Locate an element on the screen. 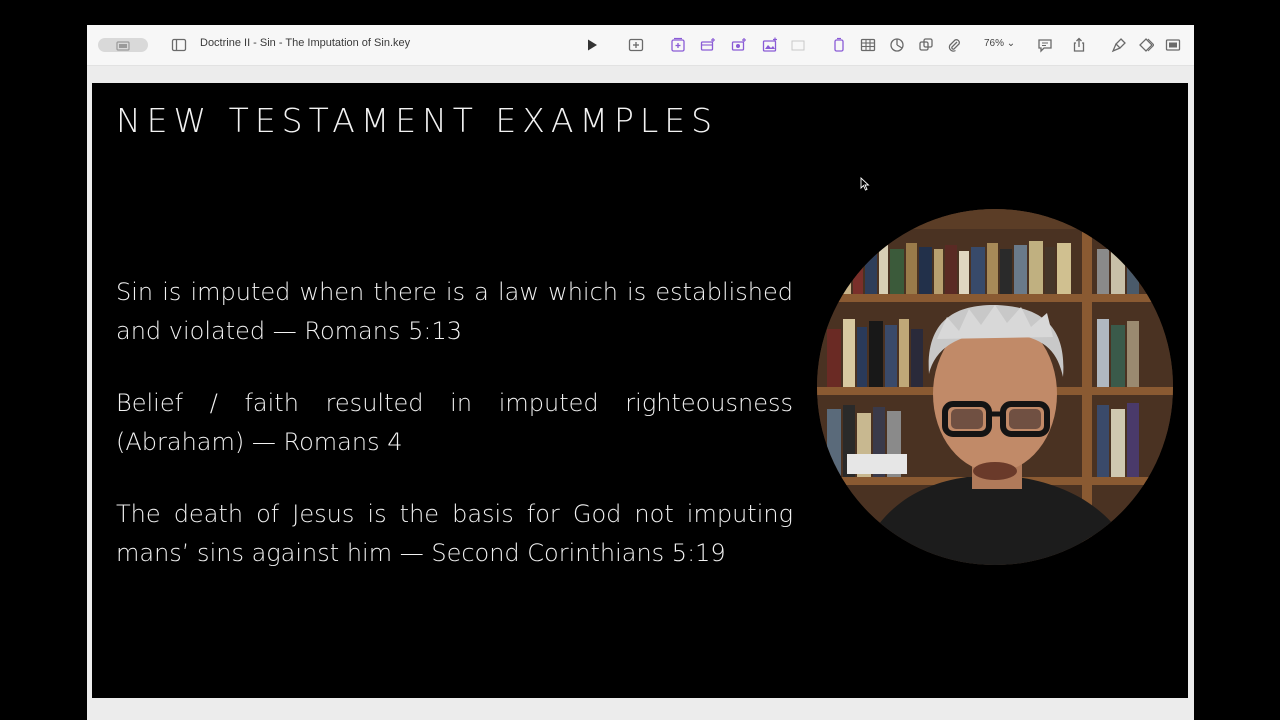  add-slide-button is located at coordinates (636, 45).